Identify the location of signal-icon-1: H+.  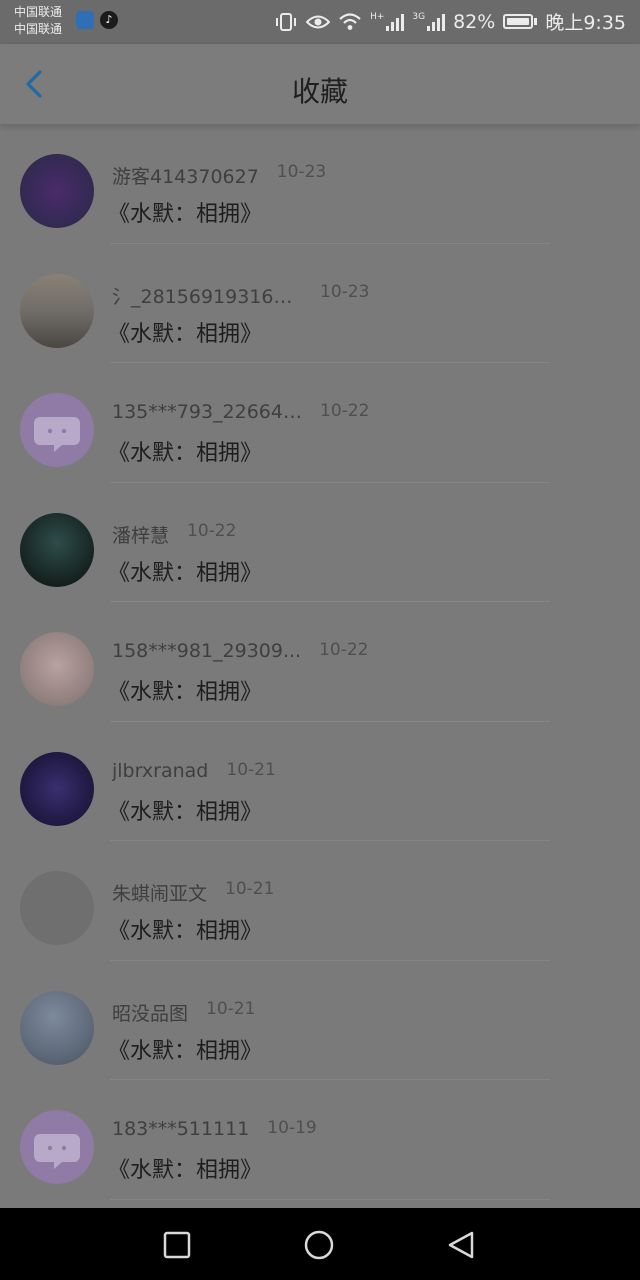
(387, 21).